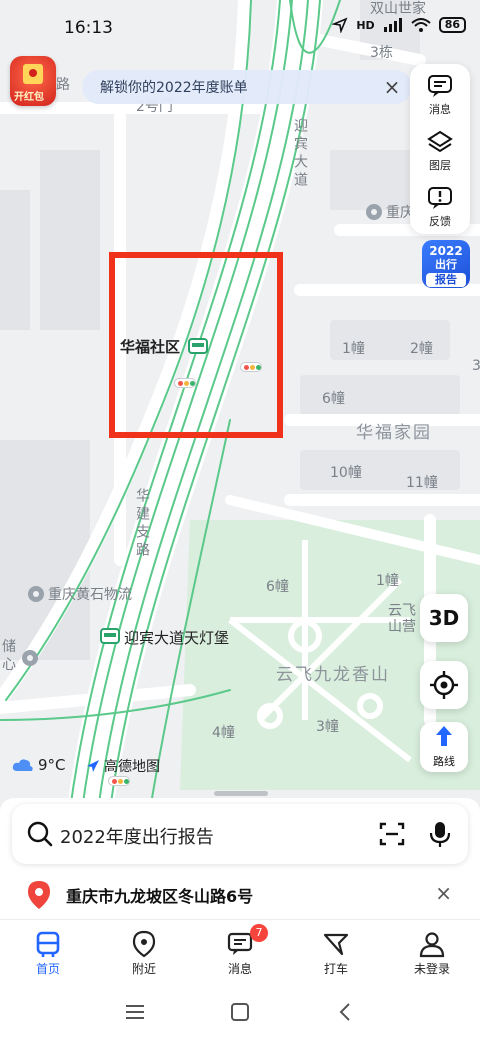  Describe the element at coordinates (327, 727) in the screenshot. I see `map-label-bldg: 3幢` at that location.